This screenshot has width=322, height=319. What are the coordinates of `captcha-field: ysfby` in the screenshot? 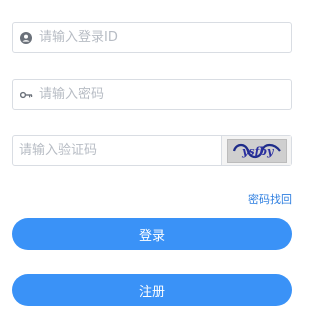 It's located at (152, 150).